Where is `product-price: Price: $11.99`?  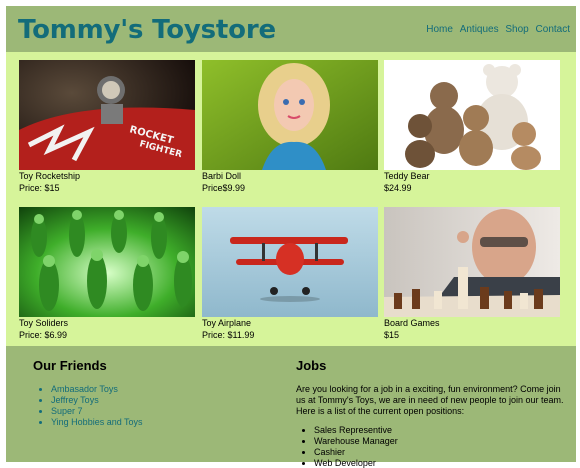
product-price: Price: $11.99 is located at coordinates (228, 335).